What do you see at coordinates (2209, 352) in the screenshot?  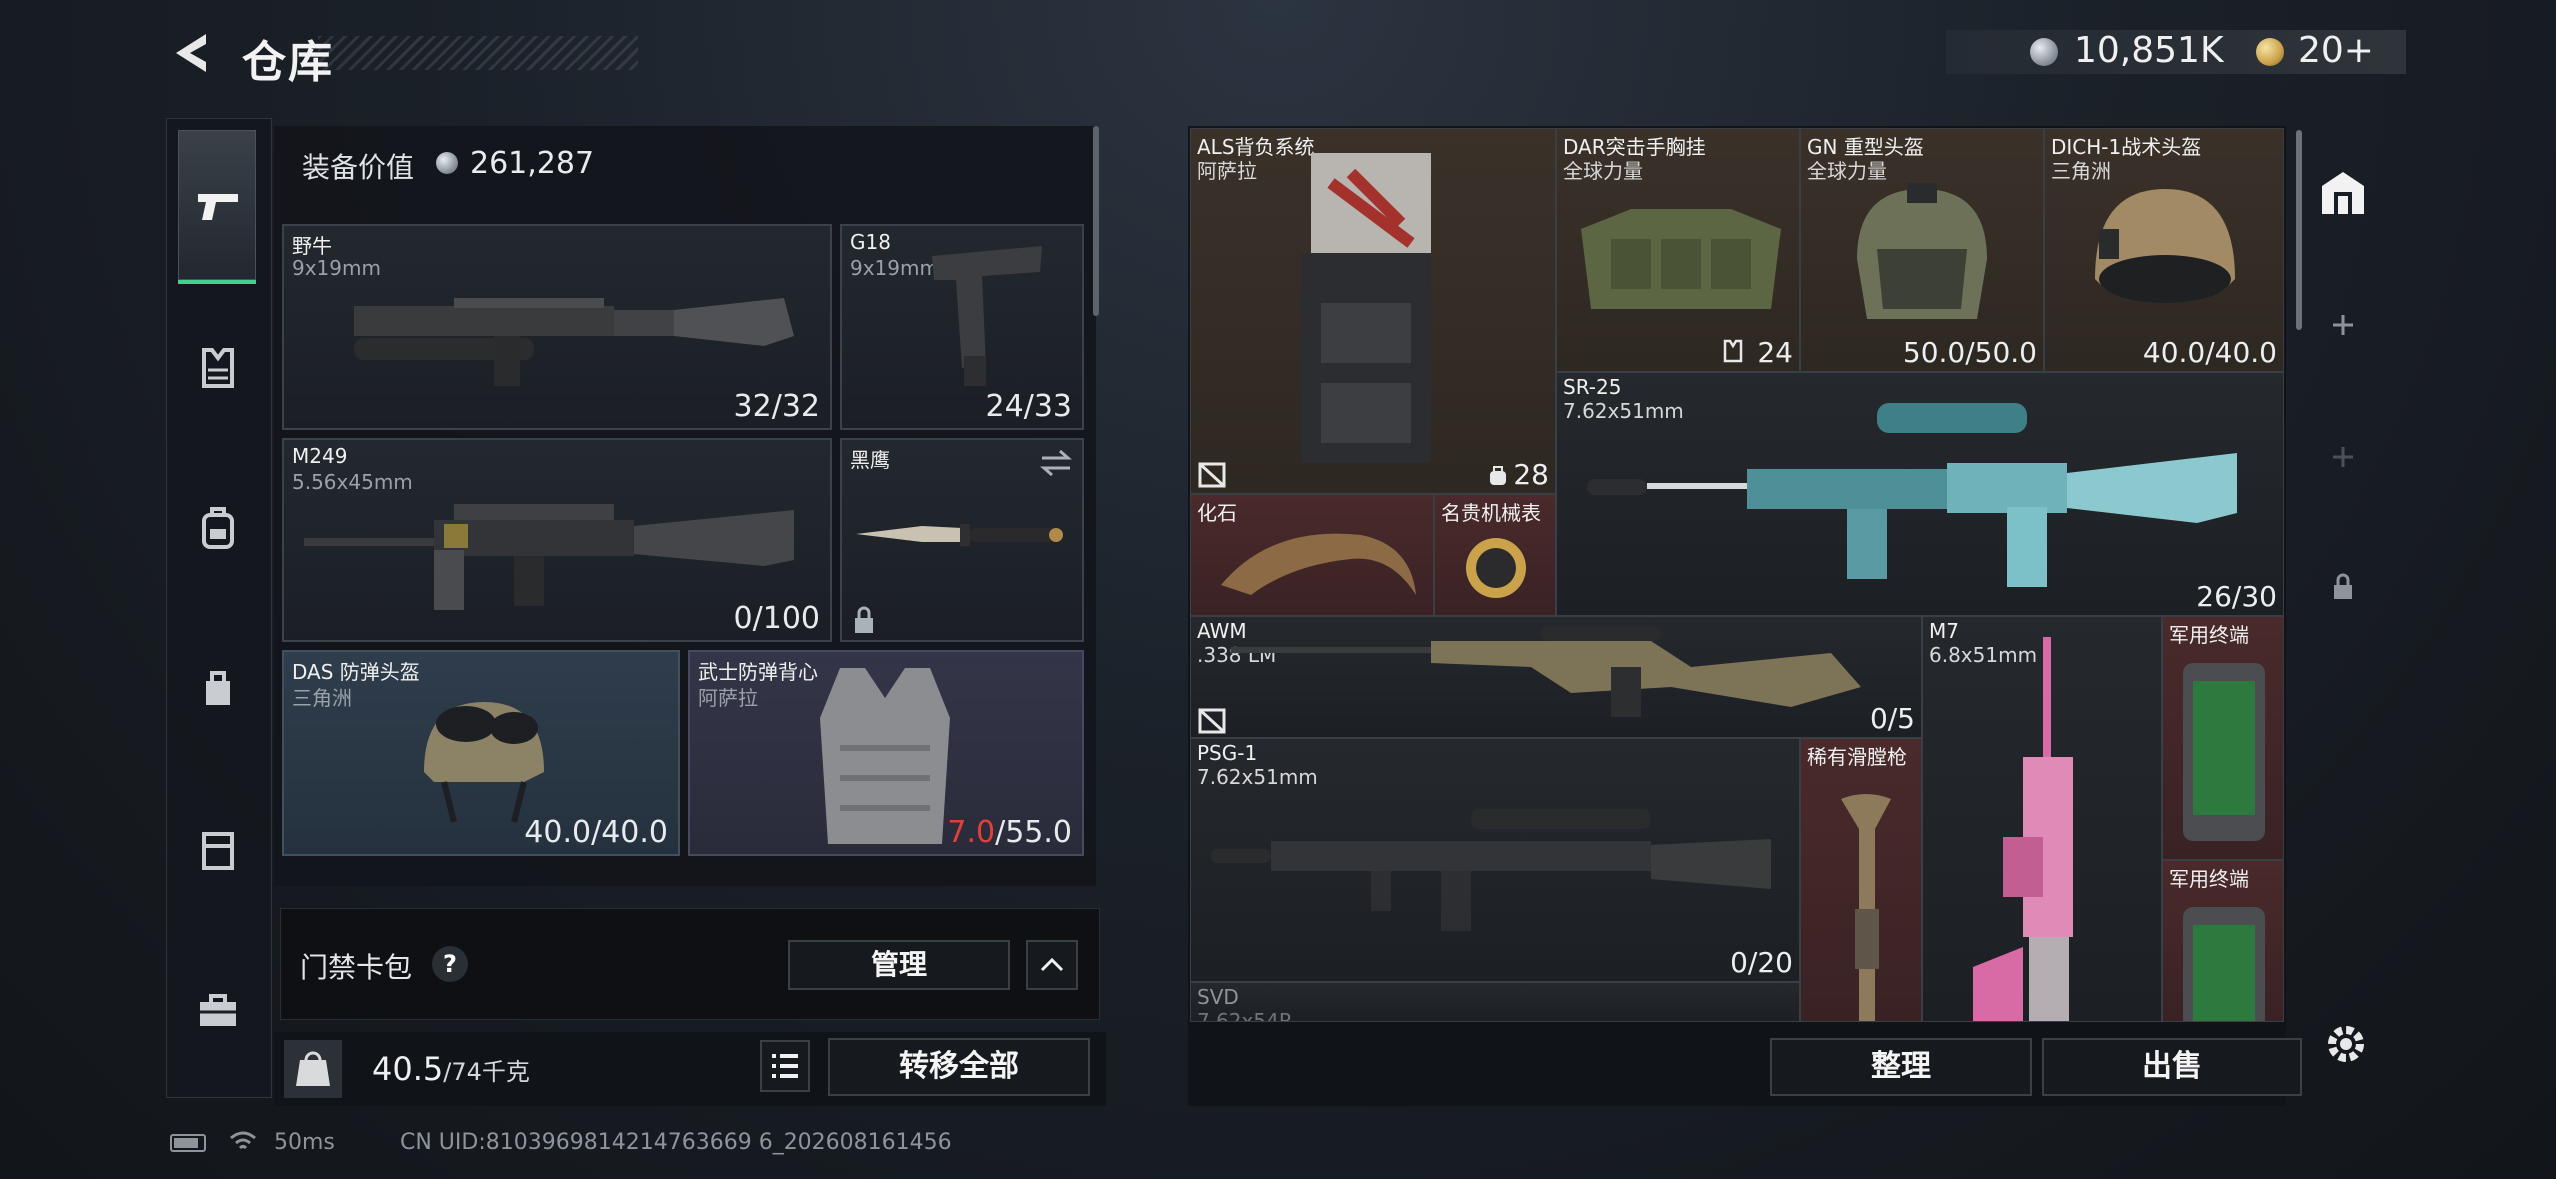 I see `durability: 40.0/40.0` at bounding box center [2209, 352].